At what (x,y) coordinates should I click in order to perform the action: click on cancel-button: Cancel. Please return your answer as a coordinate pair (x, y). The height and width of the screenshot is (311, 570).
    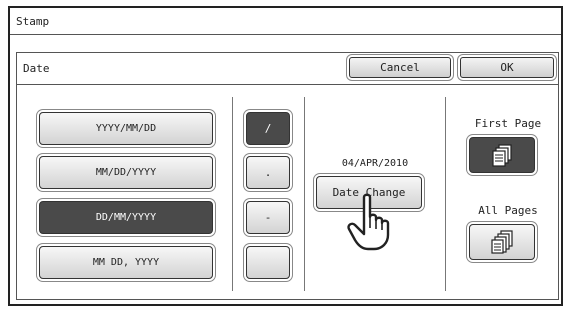
    Looking at the image, I should click on (400, 67).